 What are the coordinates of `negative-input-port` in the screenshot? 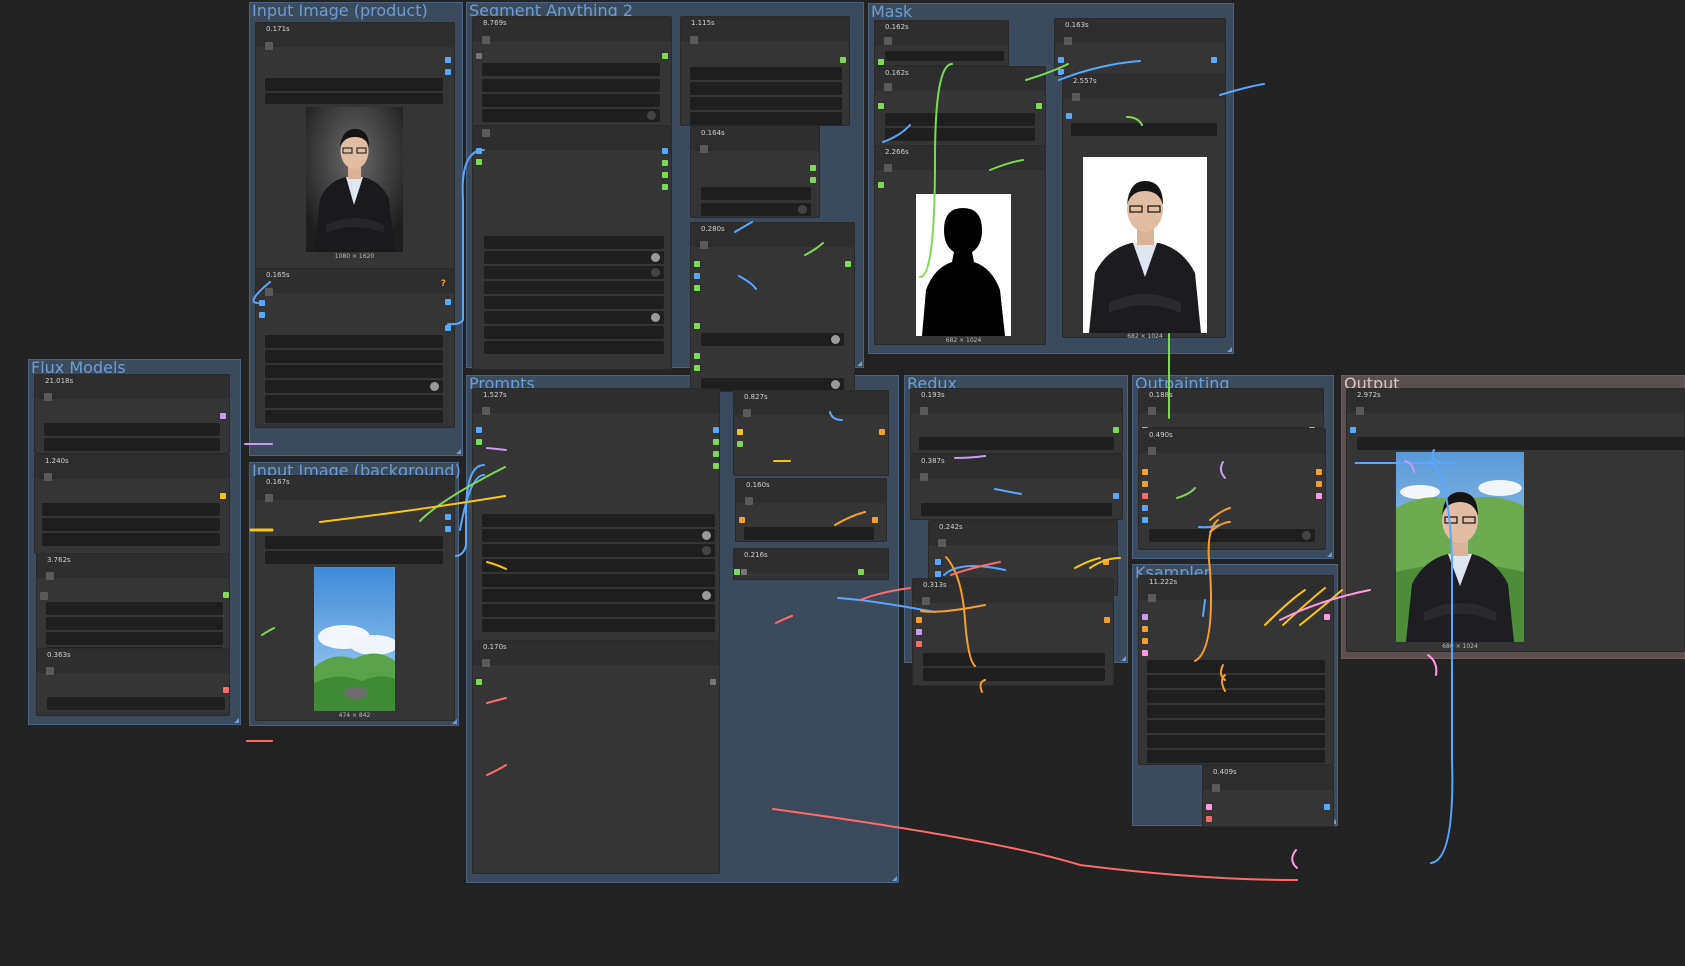 It's located at (1145, 484).